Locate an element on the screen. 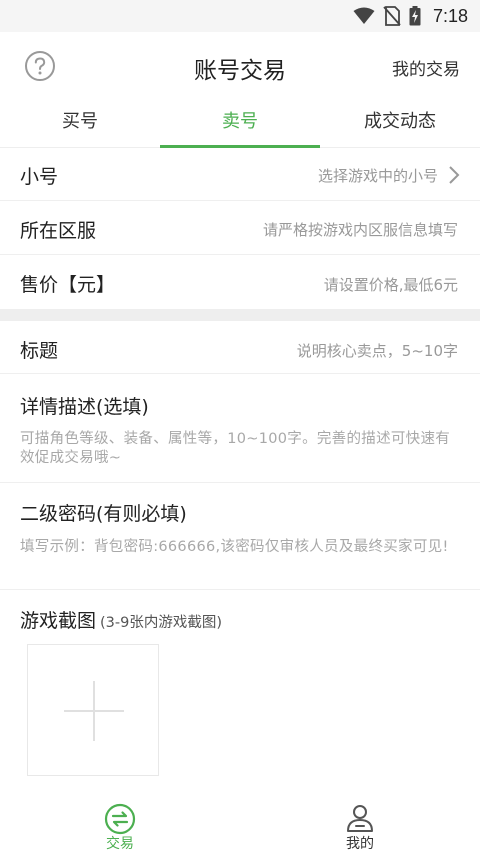 Image resolution: width=480 pixels, height=853 pixels. account-label: 小号 is located at coordinates (39, 177).